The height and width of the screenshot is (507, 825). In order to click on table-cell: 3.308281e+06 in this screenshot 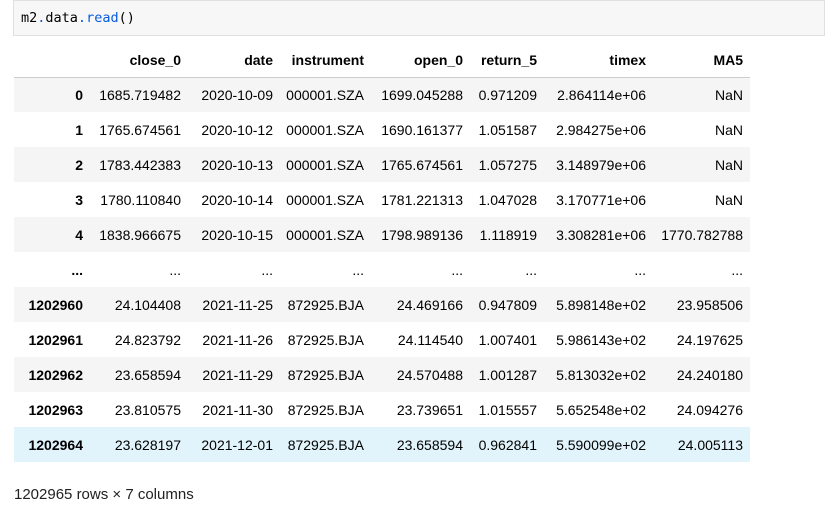, I will do `click(601, 234)`.